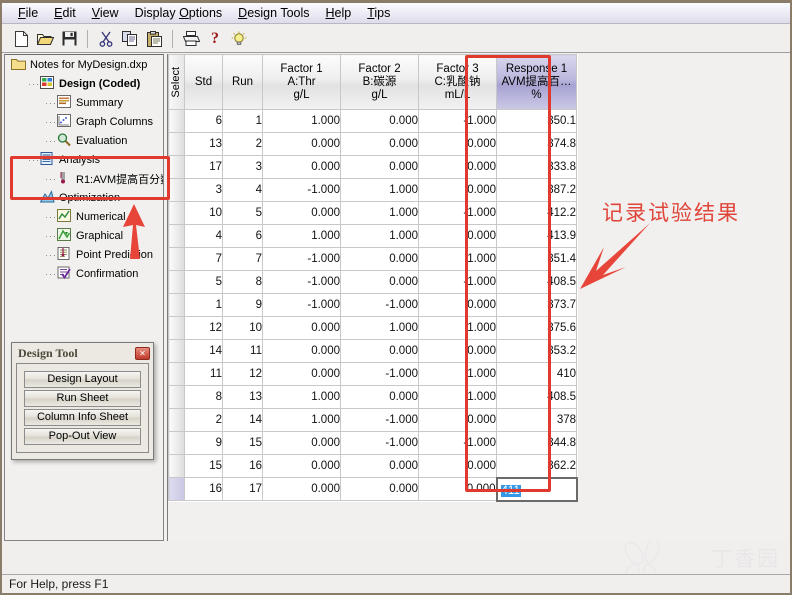 This screenshot has width=792, height=595. I want to click on tree-item-notes-for-mydesign-dxp: Notes for MyDesign.dxp, so click(84, 64).